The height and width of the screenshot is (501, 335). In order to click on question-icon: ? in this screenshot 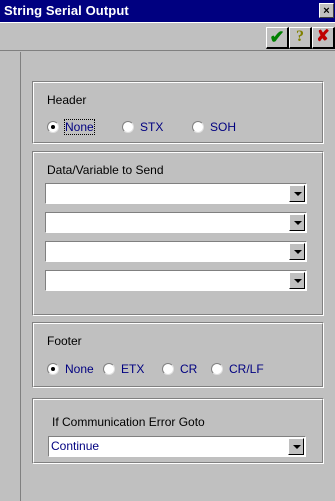, I will do `click(300, 36)`.